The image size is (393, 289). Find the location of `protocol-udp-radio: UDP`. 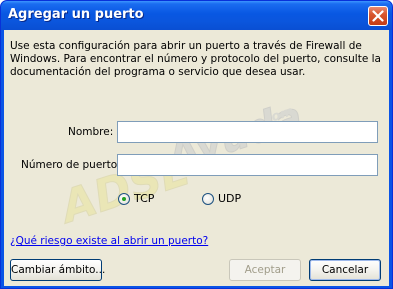

protocol-udp-radio: UDP is located at coordinates (221, 198).